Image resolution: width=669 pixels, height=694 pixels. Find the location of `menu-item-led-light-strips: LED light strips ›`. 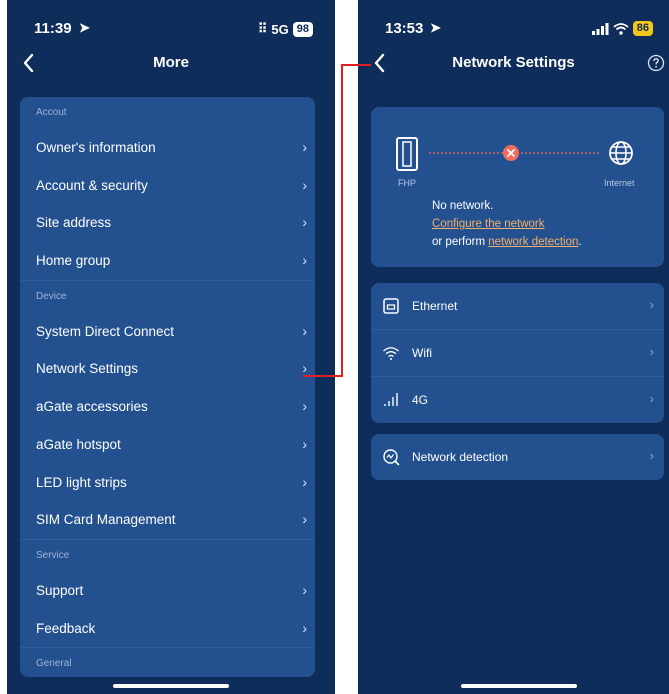

menu-item-led-light-strips: LED light strips › is located at coordinates (167, 483).